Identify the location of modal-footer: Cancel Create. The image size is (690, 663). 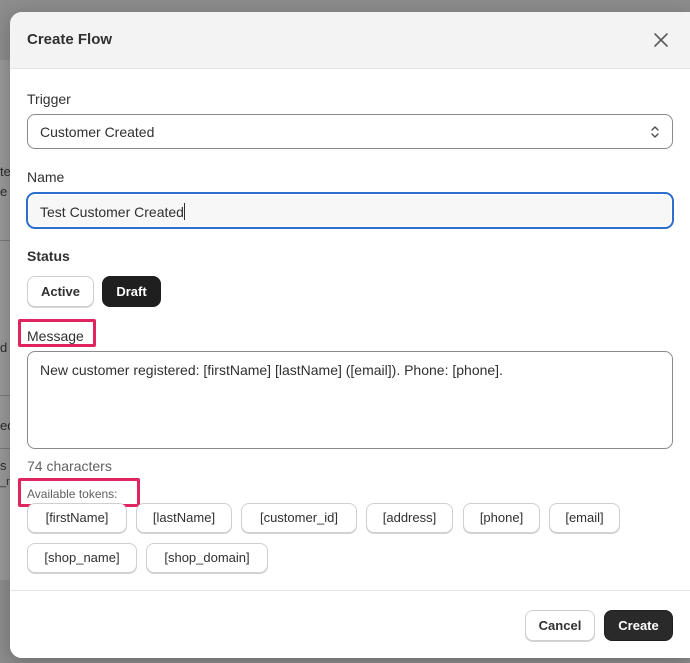
(350, 624).